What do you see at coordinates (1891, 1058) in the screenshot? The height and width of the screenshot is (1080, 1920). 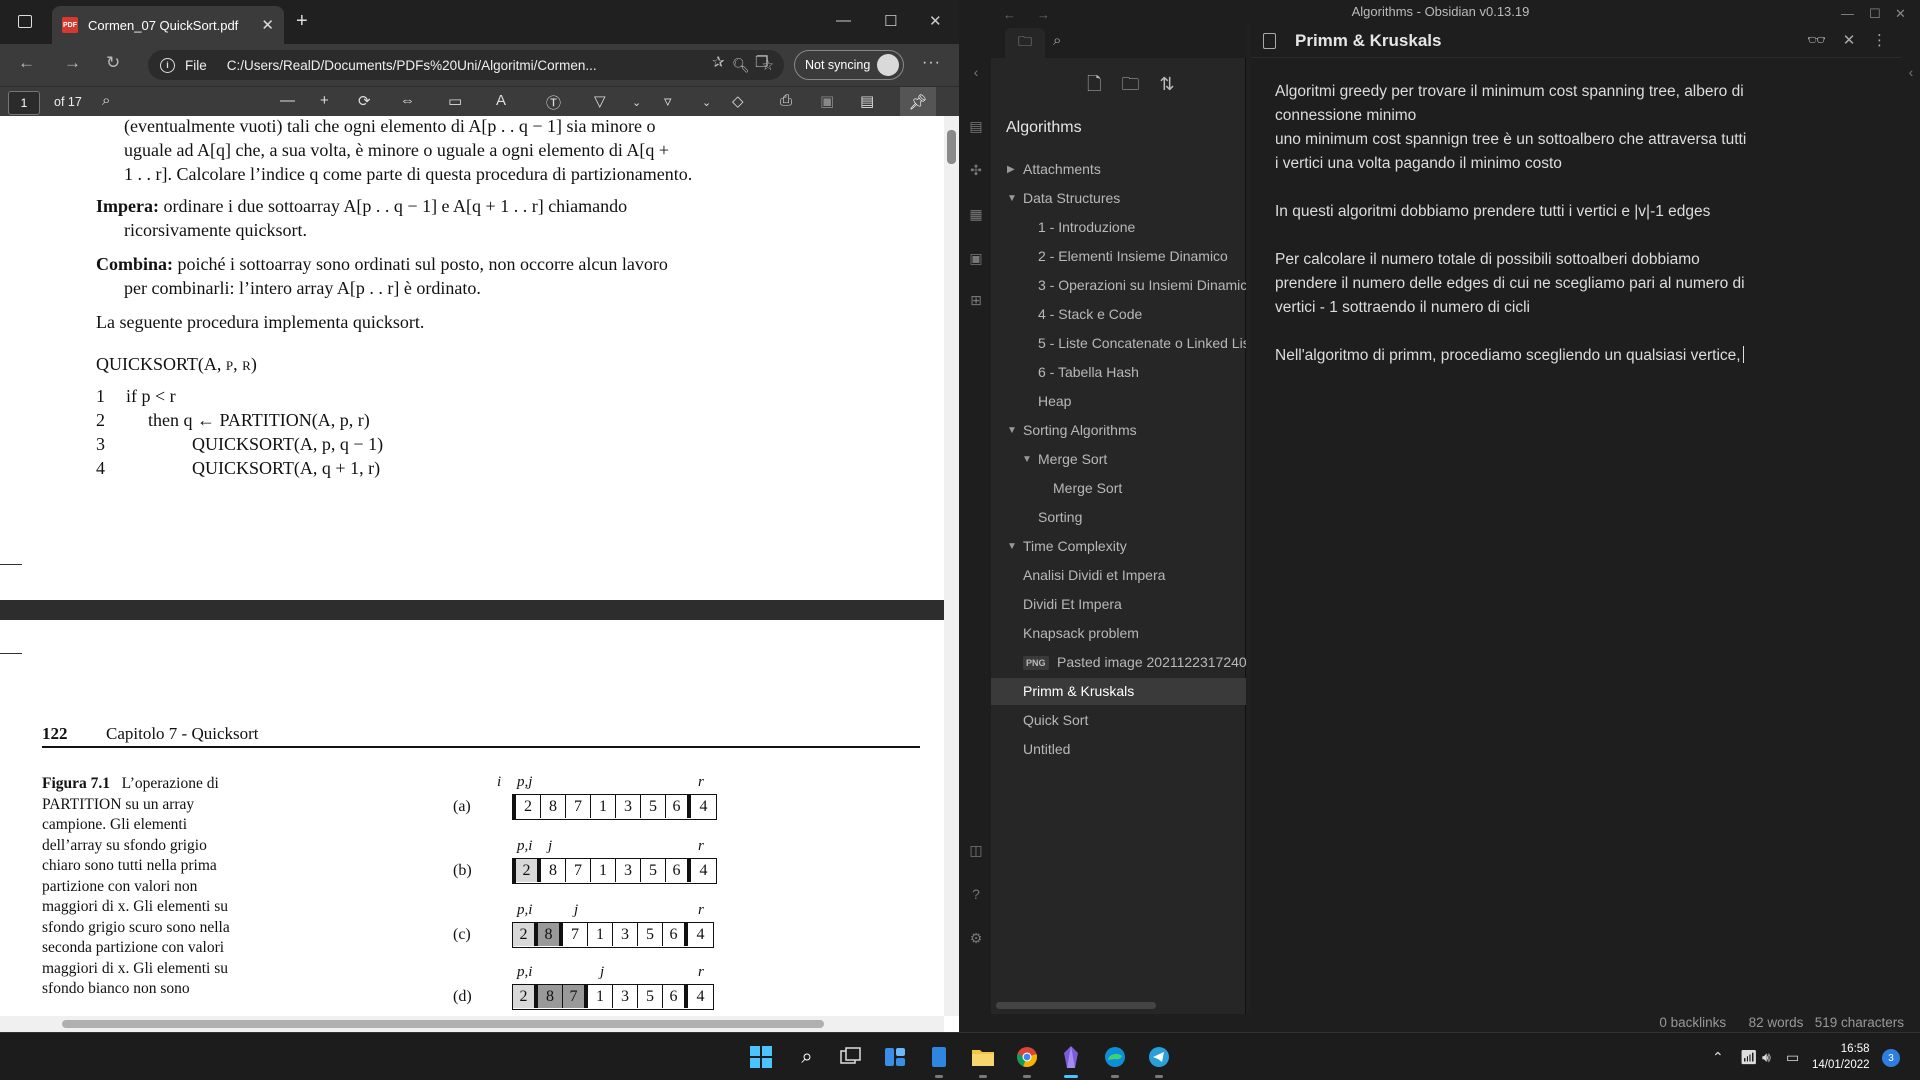 I see `notification-badge: 3` at bounding box center [1891, 1058].